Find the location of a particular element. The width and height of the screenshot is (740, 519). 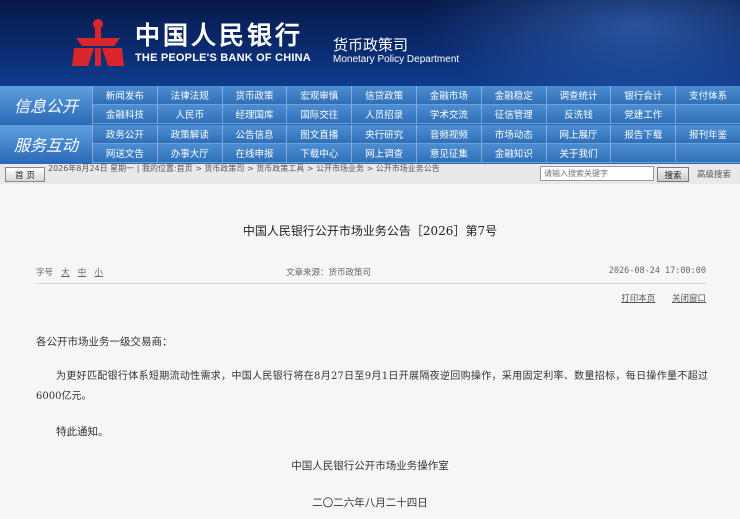

nav-item: 经理国库 is located at coordinates (254, 114).